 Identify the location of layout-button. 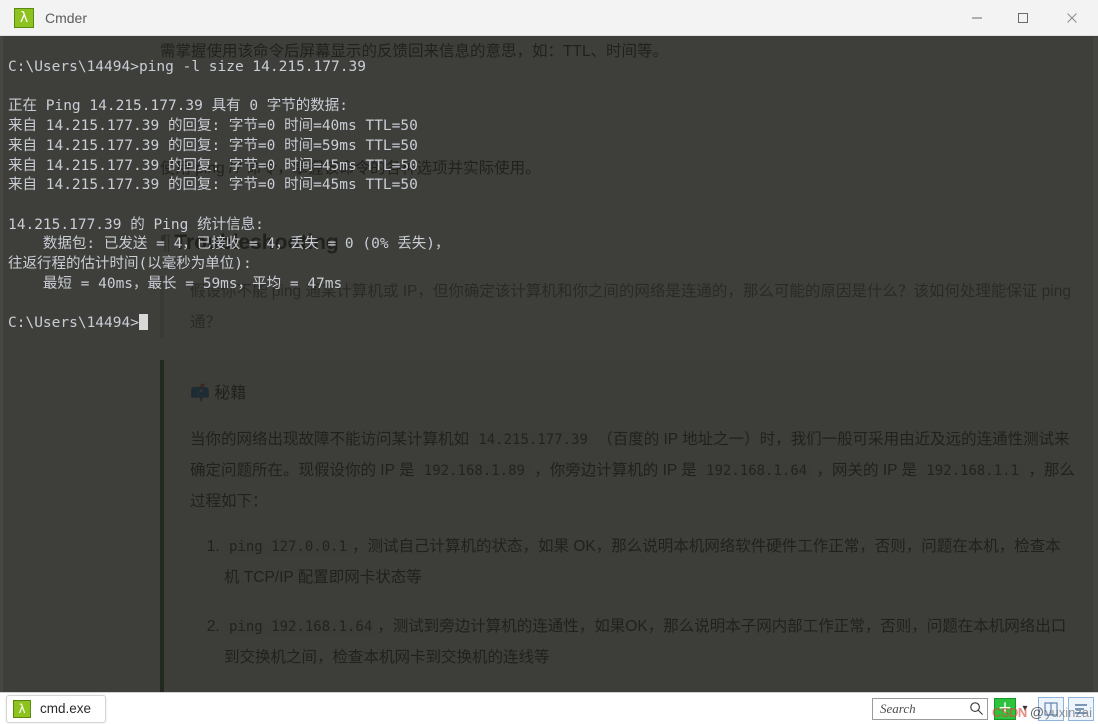
(1051, 708).